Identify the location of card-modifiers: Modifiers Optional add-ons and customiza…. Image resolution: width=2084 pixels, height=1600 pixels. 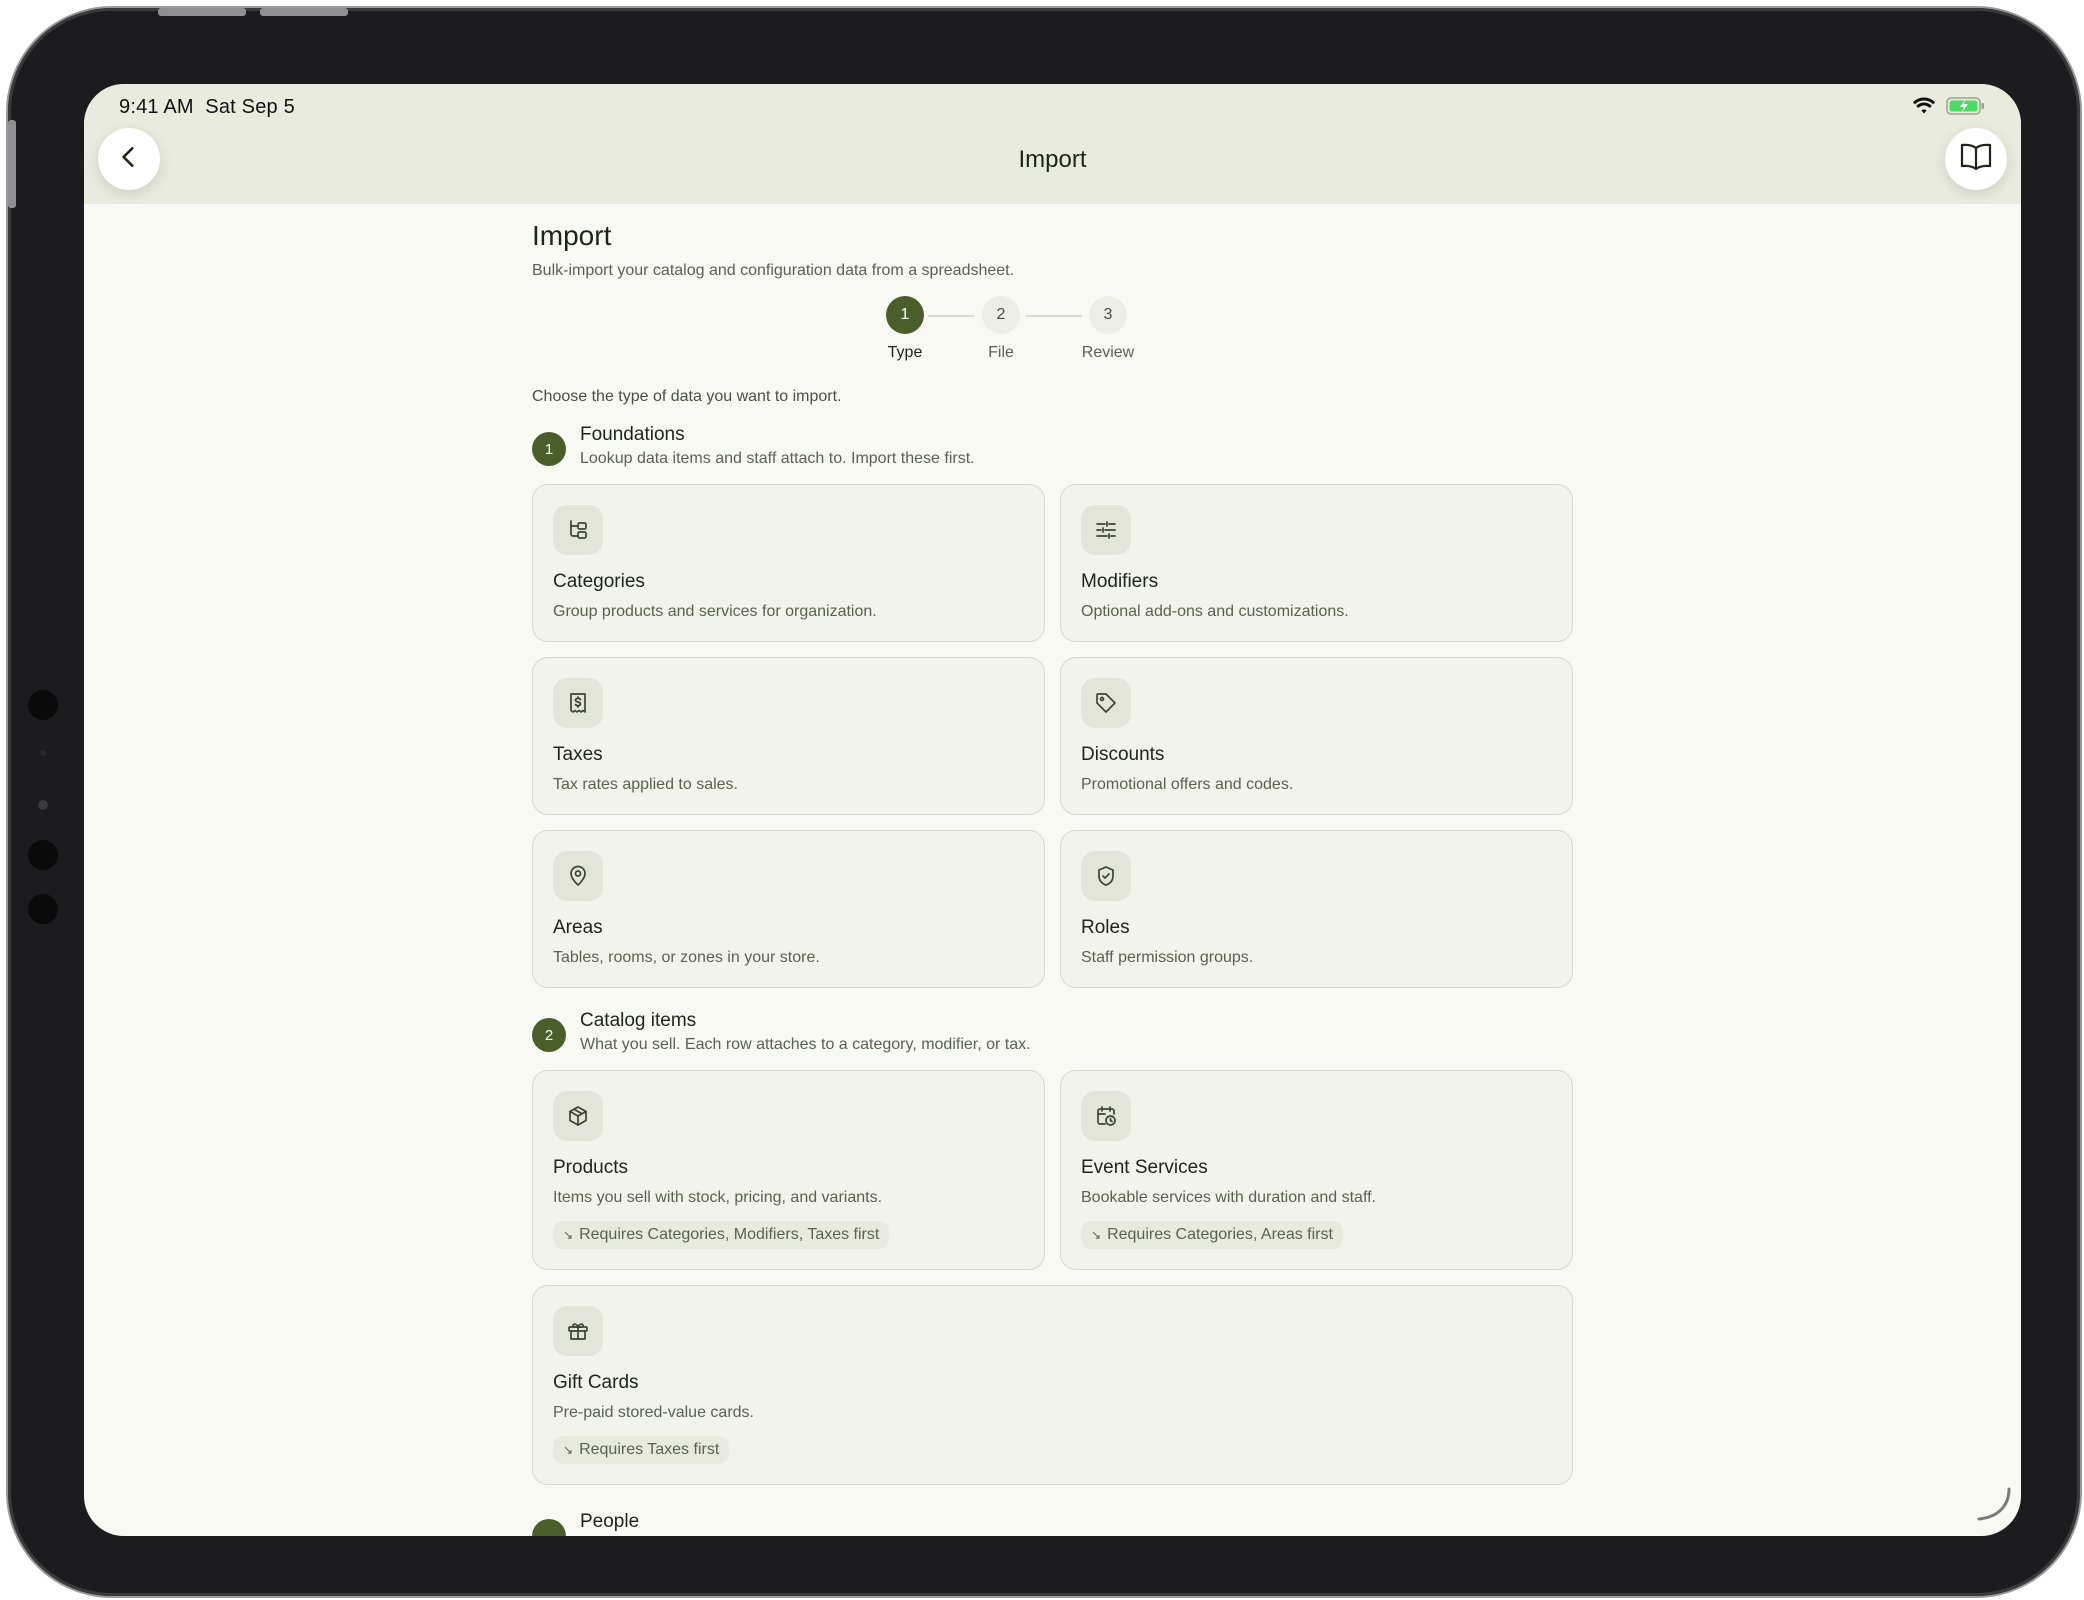
(1316, 563).